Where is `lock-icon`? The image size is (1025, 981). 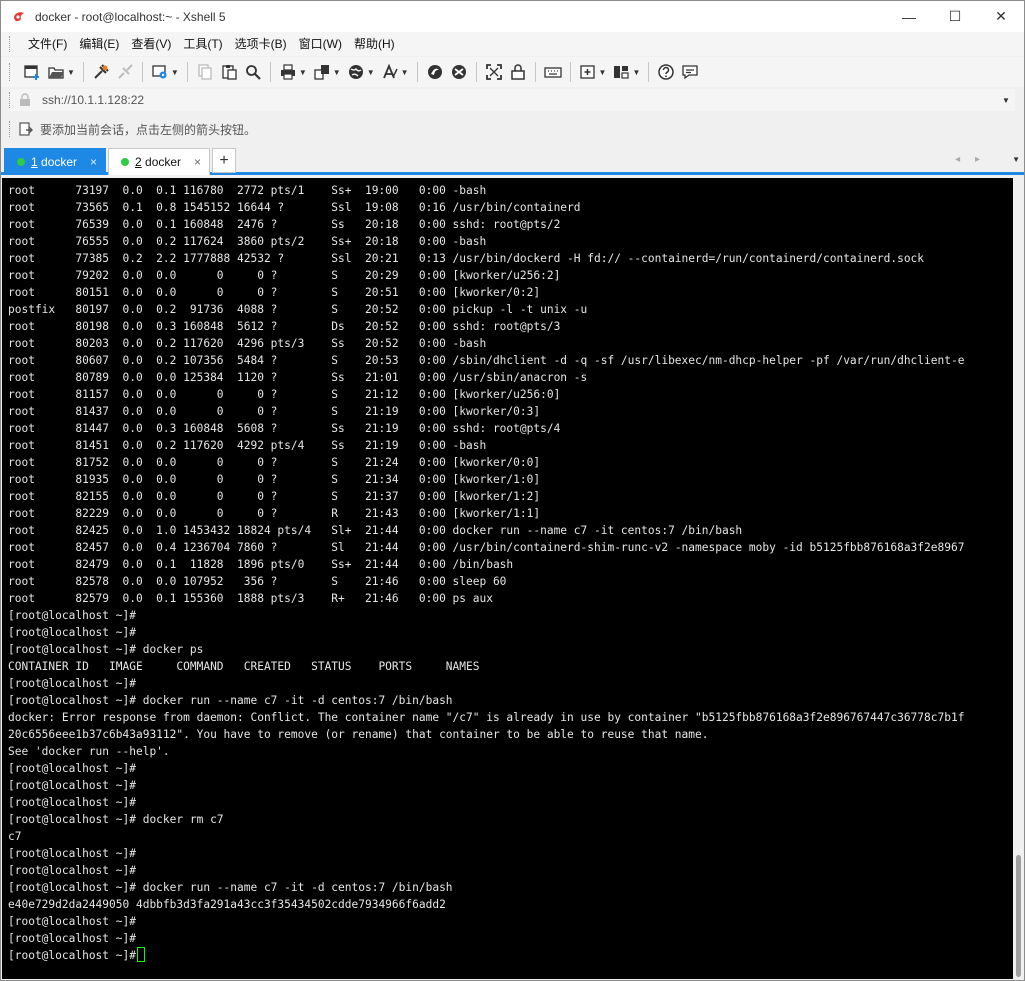 lock-icon is located at coordinates (518, 72).